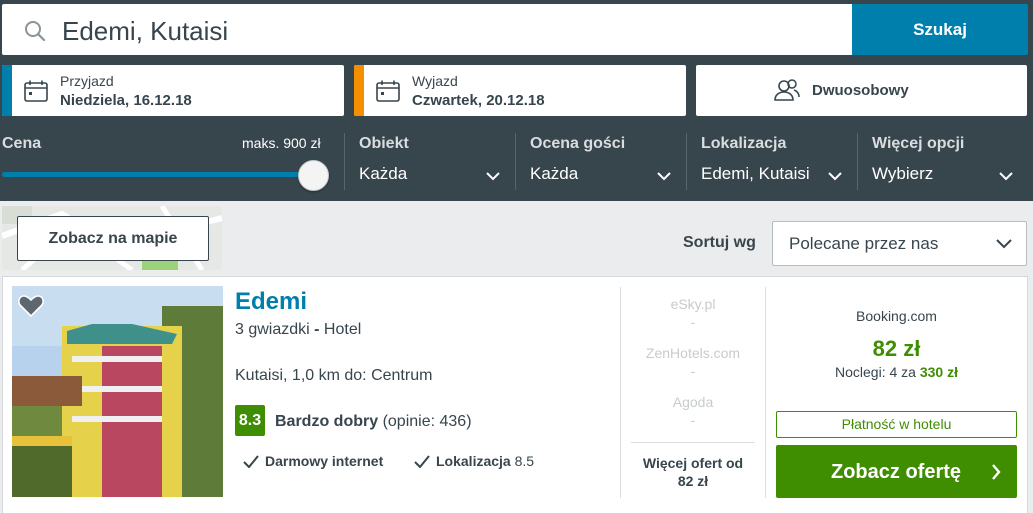  What do you see at coordinates (478, 100) in the screenshot?
I see `checkout-date: Czwartek, 20.12.18` at bounding box center [478, 100].